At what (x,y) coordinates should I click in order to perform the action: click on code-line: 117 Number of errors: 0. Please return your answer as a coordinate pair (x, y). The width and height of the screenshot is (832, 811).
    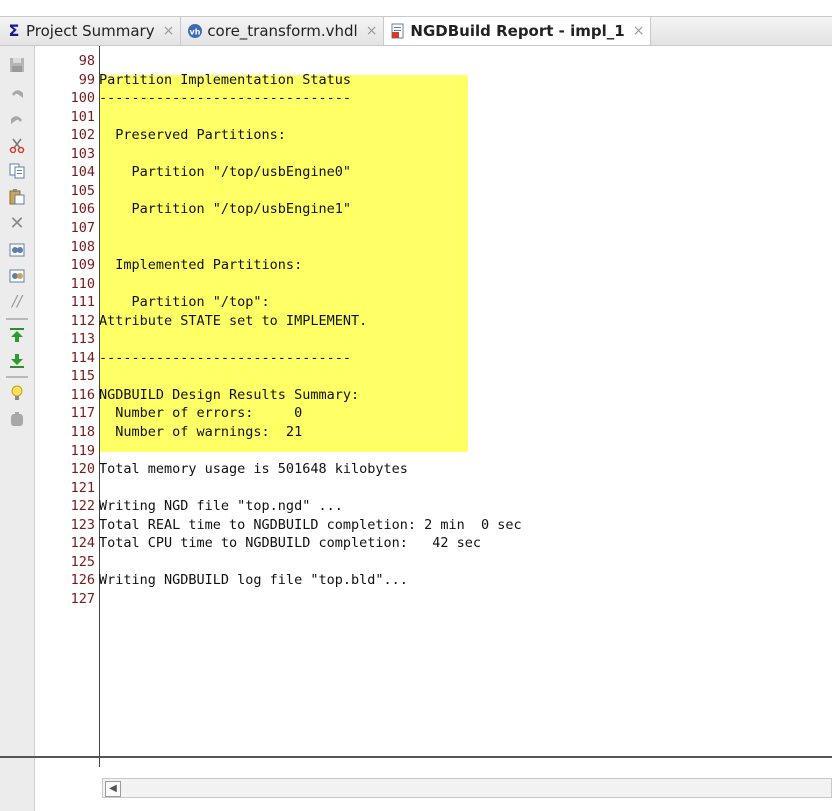
    Looking at the image, I should click on (169, 412).